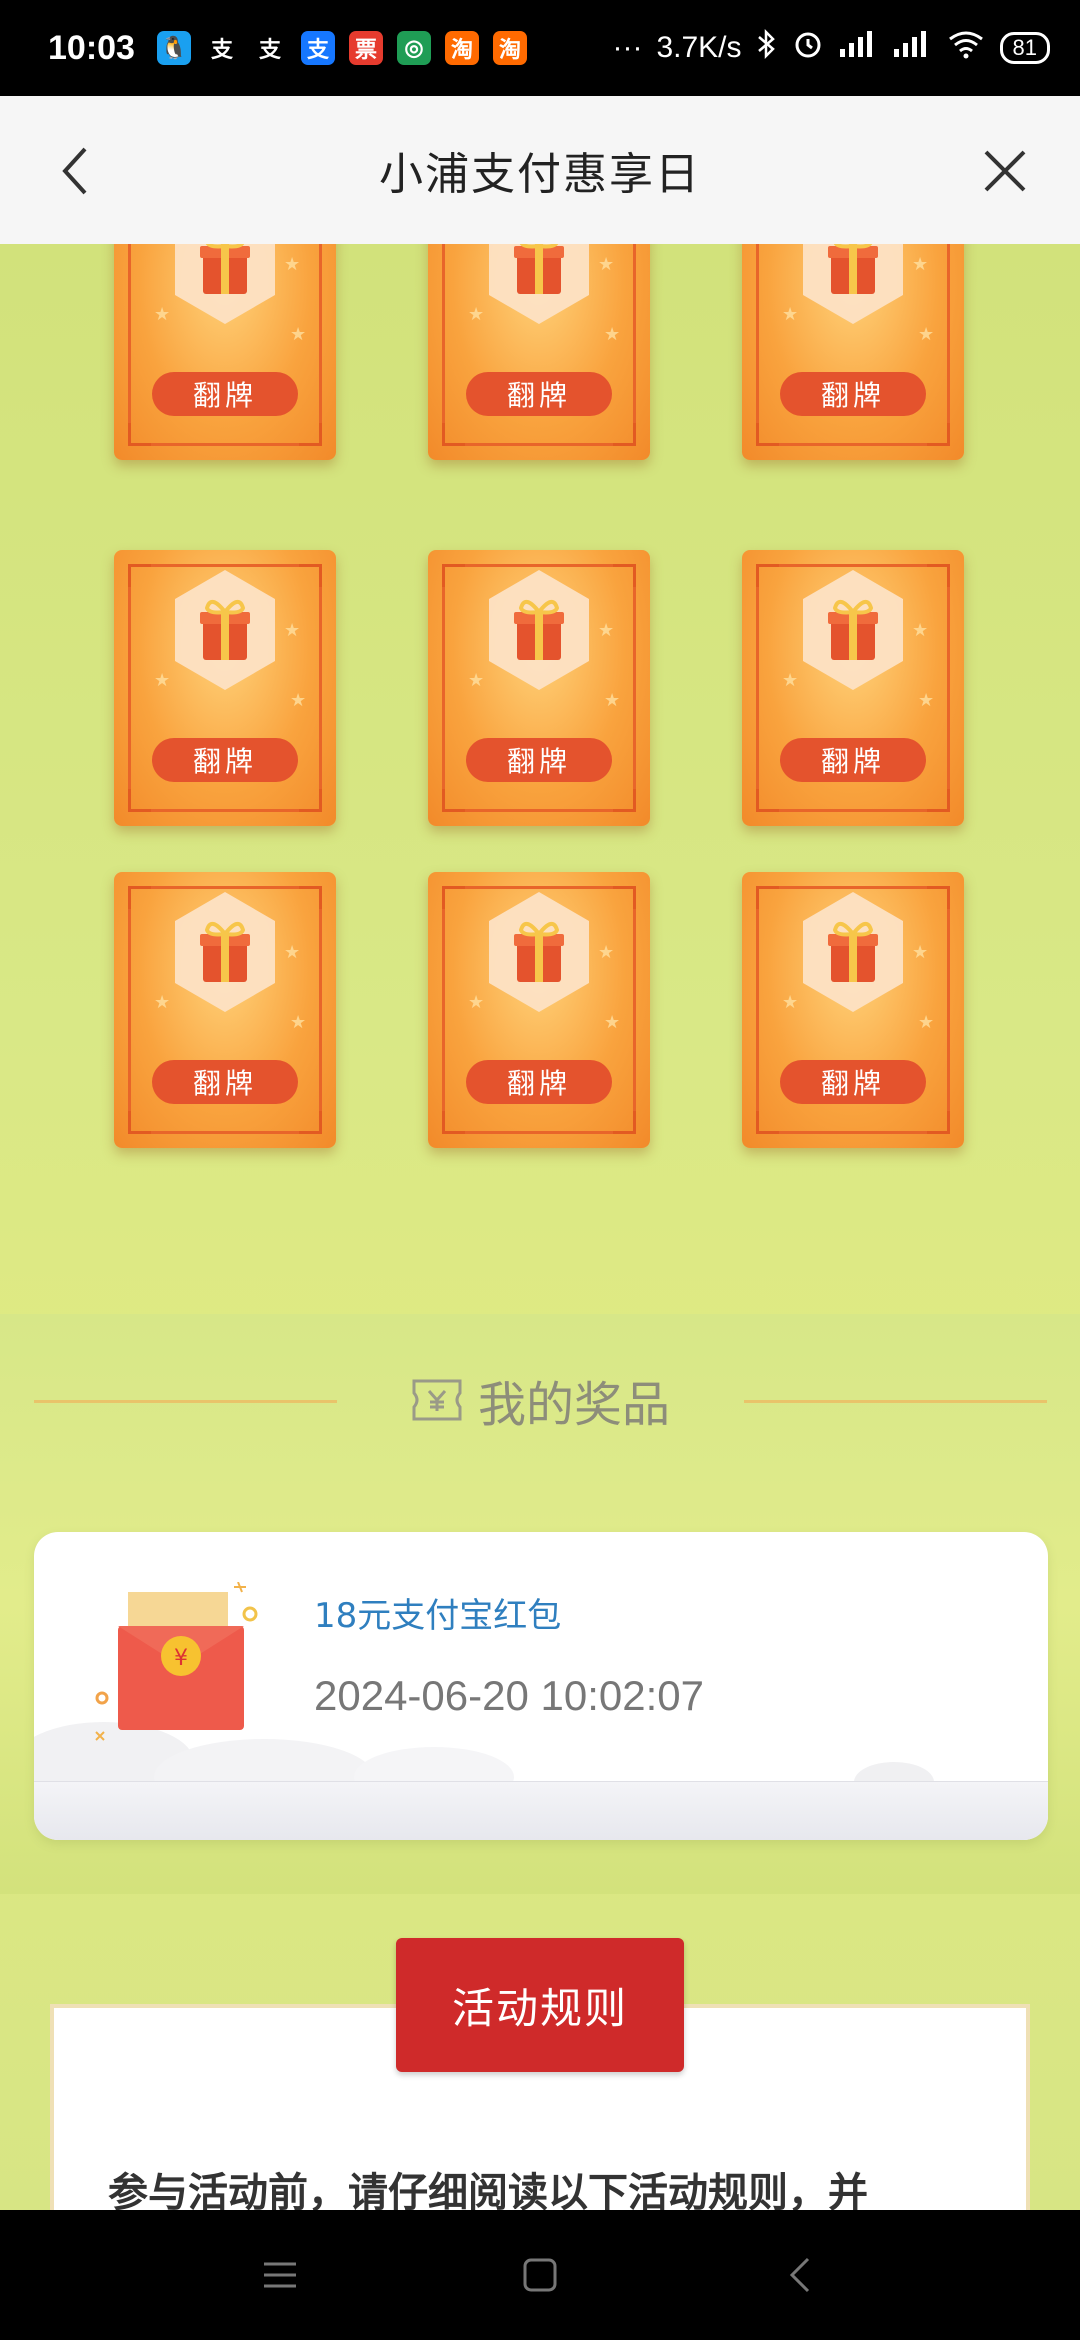  I want to click on wifi-icon, so click(966, 48).